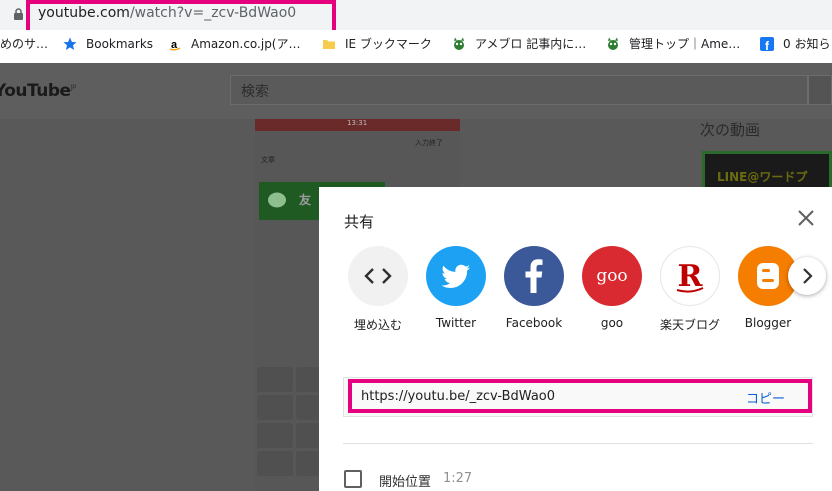  I want to click on start-time-value: 1:27, so click(457, 478).